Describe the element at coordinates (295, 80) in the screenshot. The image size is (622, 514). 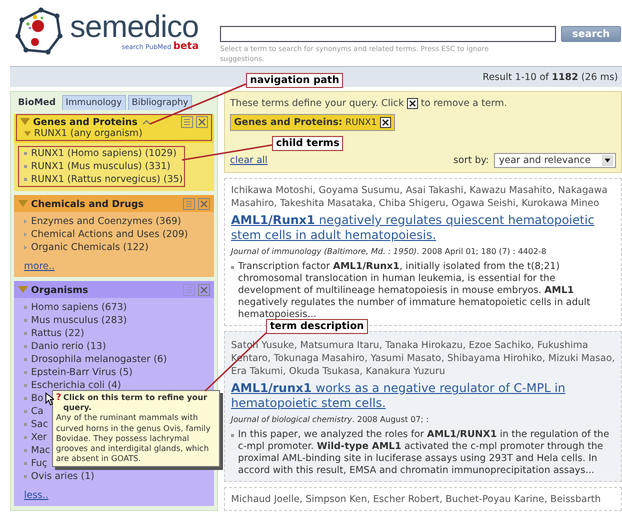
I see `annotation-label: navigation path` at that location.